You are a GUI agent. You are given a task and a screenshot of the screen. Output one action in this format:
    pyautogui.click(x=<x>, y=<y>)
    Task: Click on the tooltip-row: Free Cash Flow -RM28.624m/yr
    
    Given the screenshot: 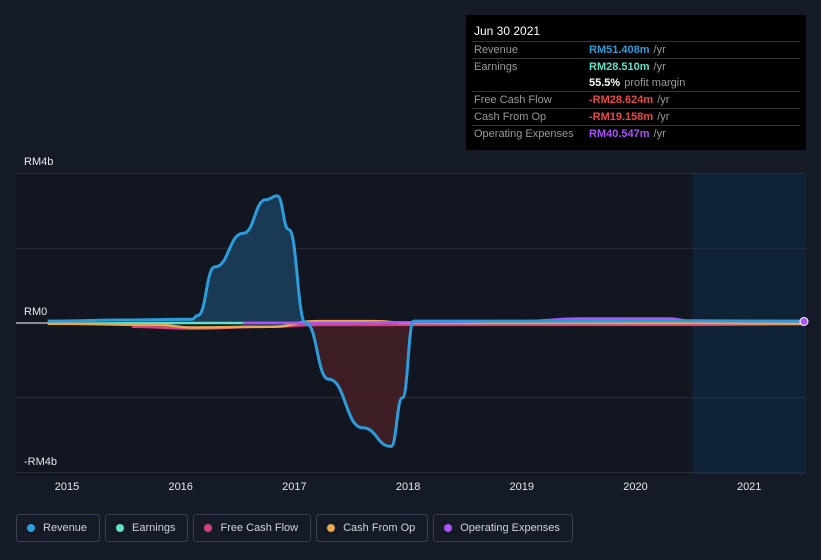 What is the action you would take?
    pyautogui.click(x=636, y=99)
    